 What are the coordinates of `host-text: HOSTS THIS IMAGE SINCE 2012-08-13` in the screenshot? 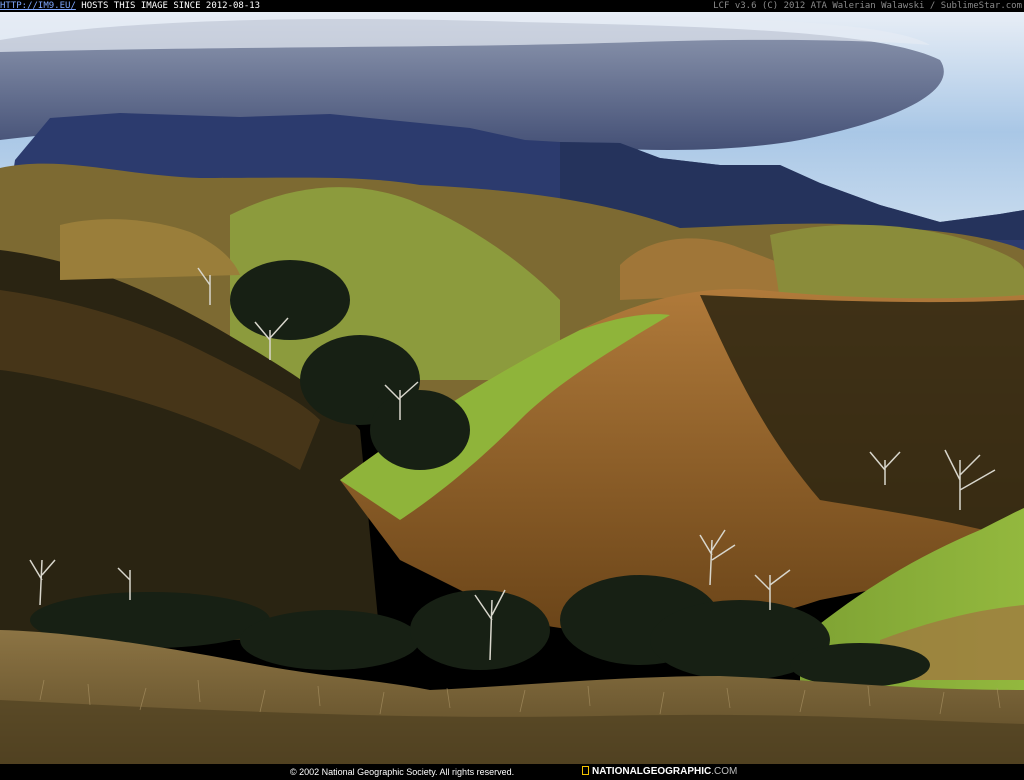 It's located at (168, 6).